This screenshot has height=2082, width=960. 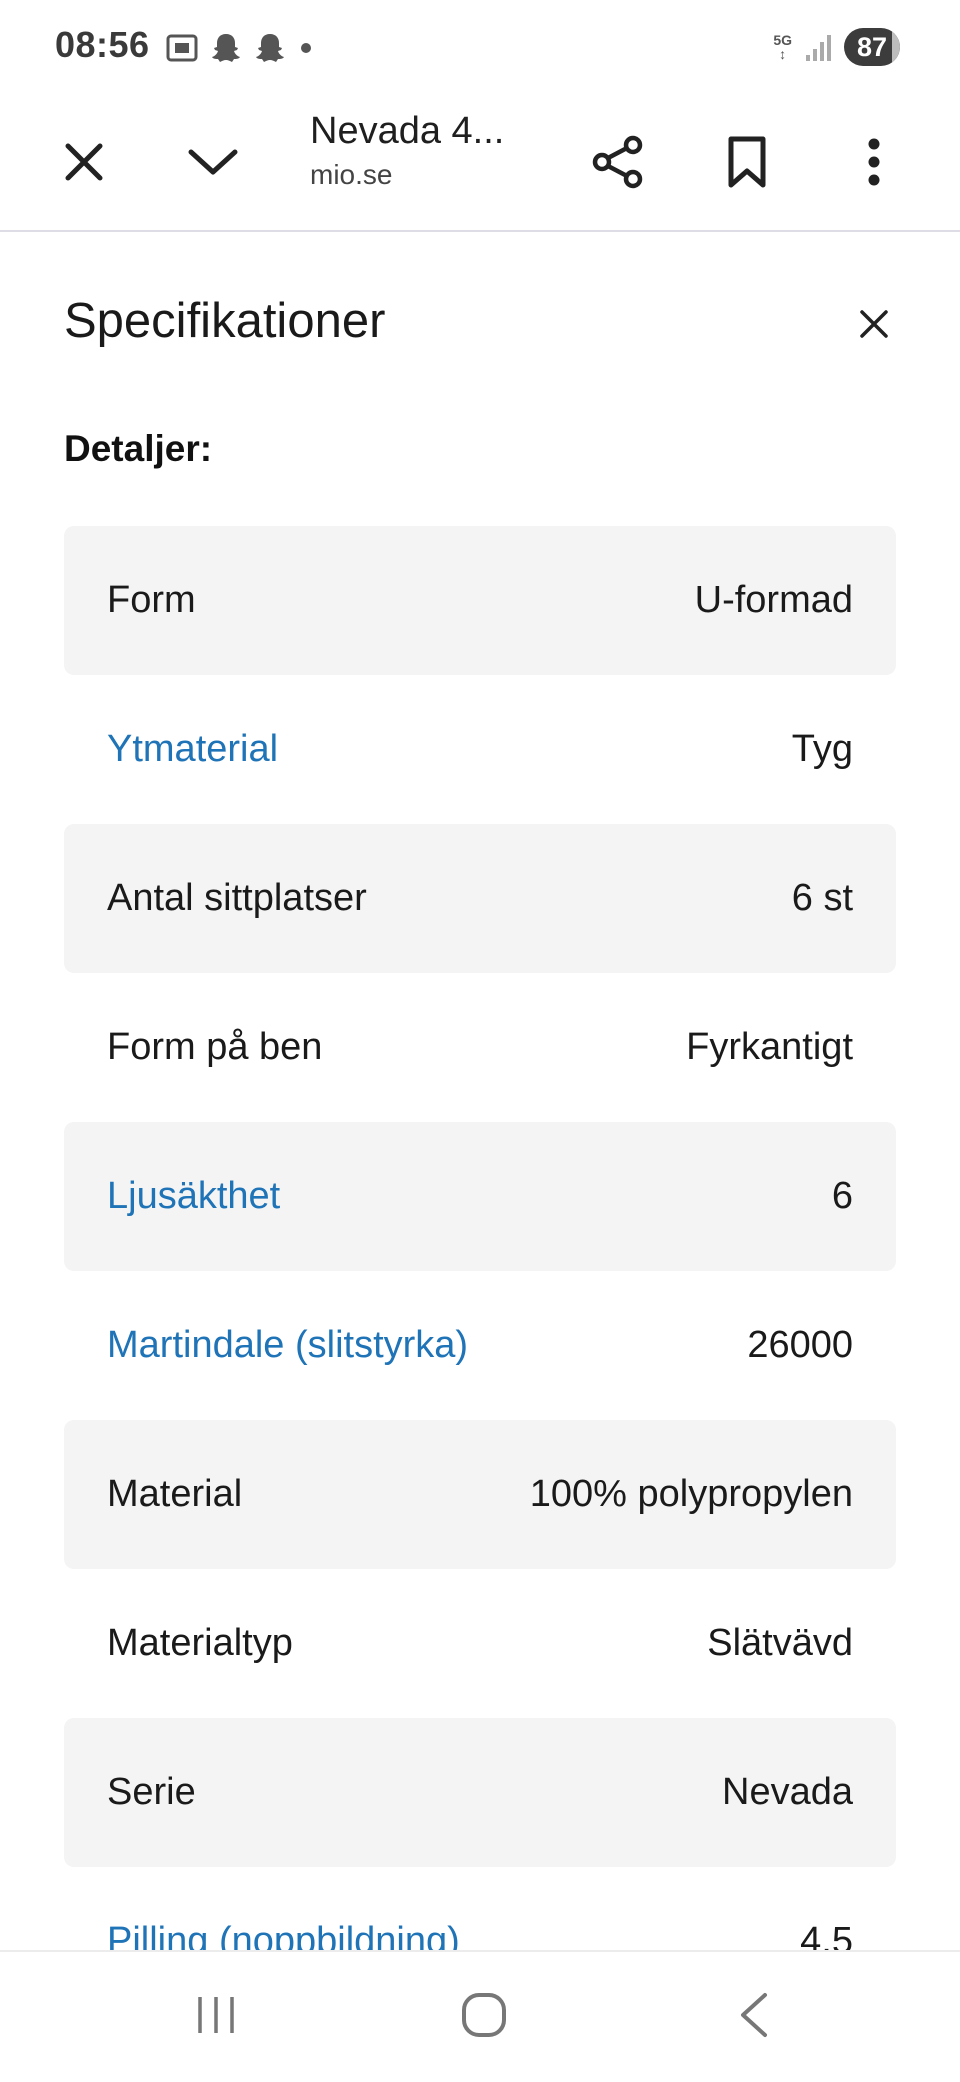 I want to click on spec-row: Materialtyp Slätvävd, so click(x=480, y=1643).